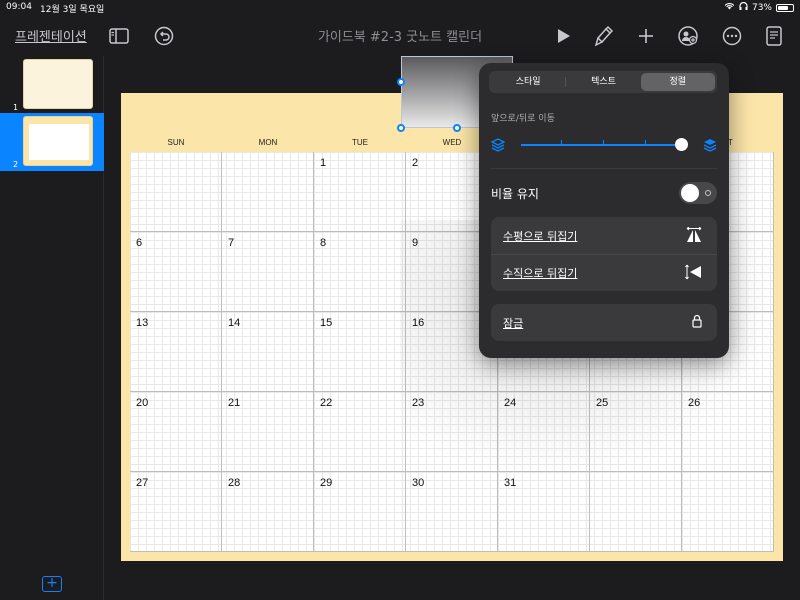 The image size is (800, 600). I want to click on calendar-cell: 14, so click(268, 352).